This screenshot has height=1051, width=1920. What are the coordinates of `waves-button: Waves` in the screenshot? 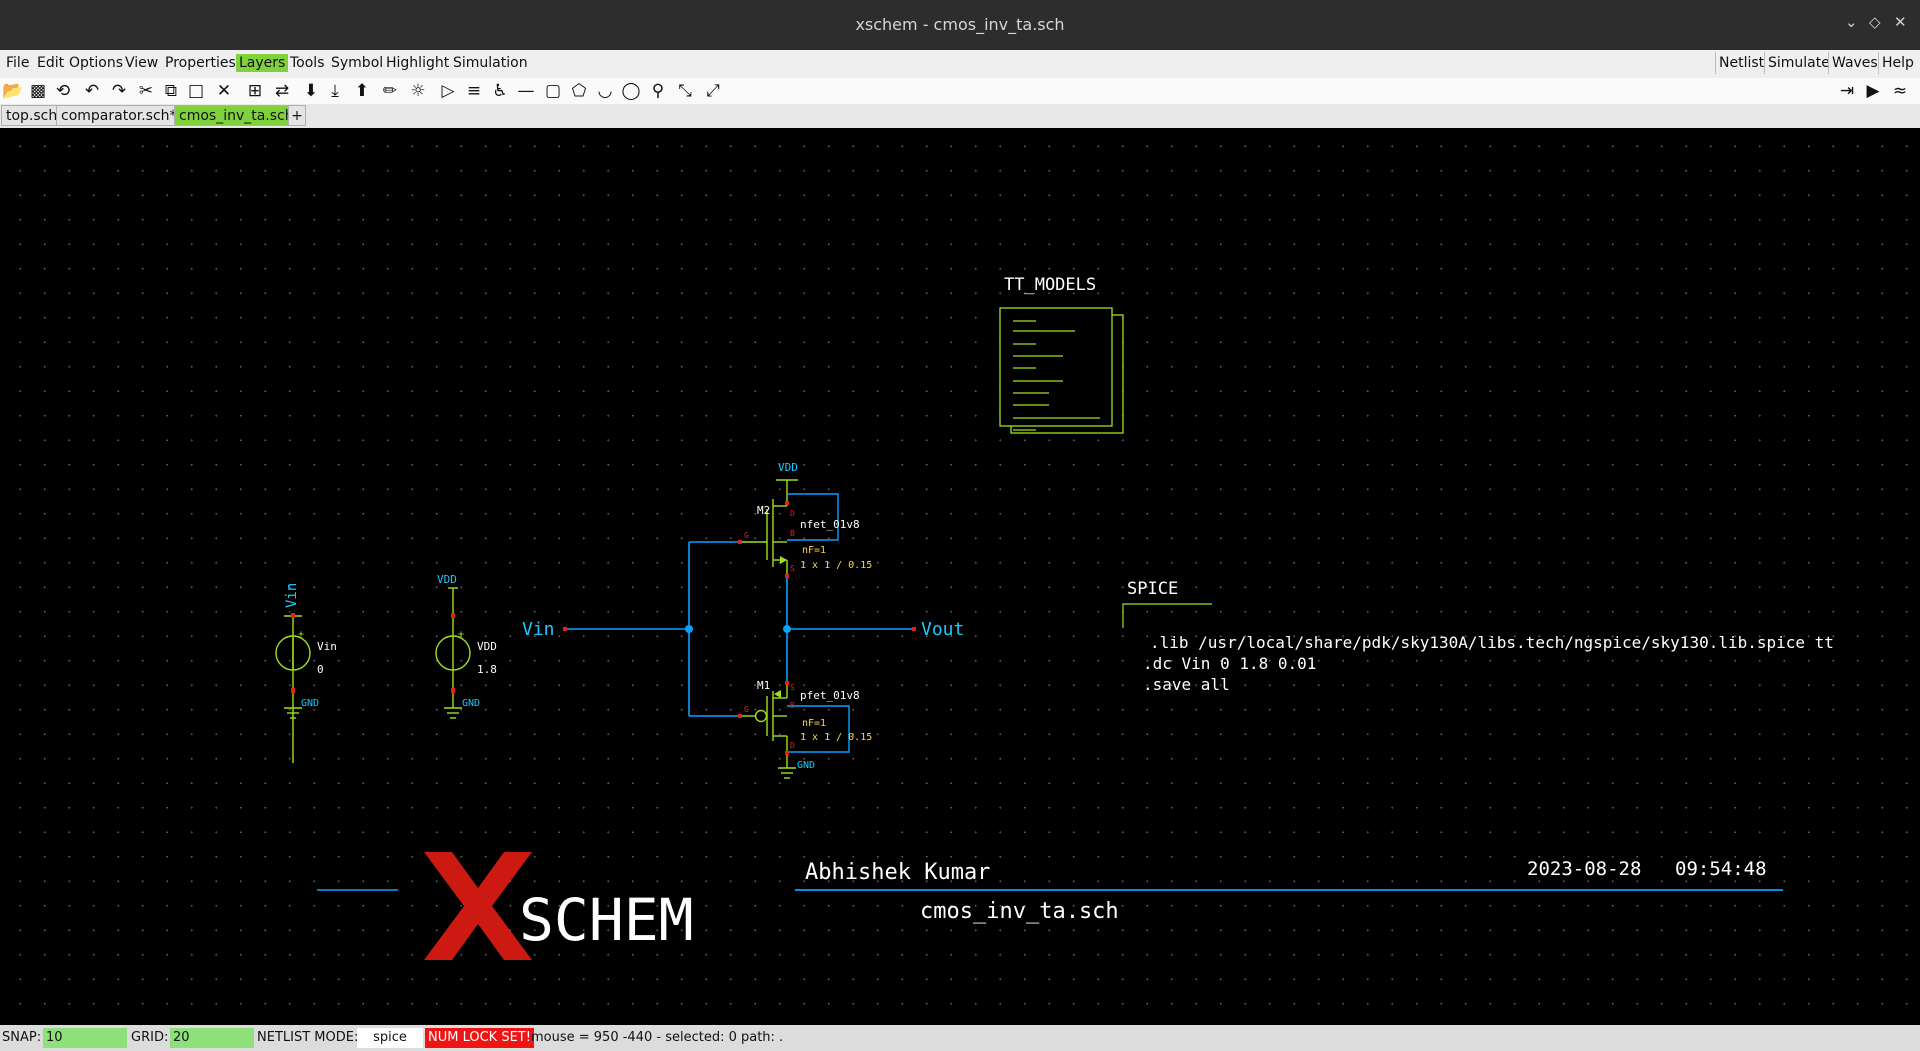 It's located at (1854, 63).